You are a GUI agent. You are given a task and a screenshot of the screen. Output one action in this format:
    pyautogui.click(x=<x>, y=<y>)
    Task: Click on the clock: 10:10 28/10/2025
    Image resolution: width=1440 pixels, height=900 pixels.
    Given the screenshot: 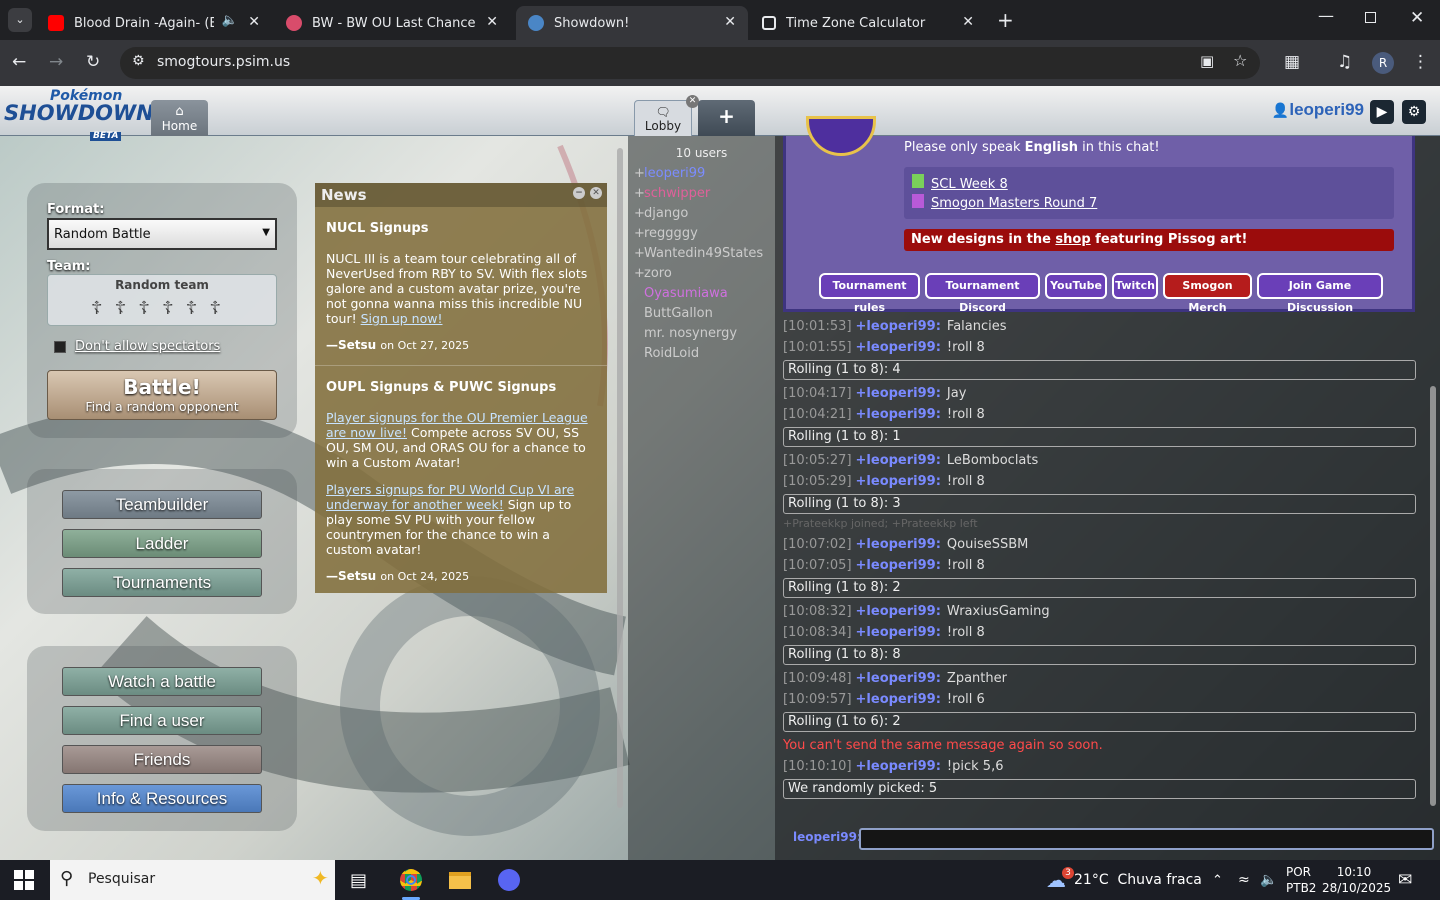 What is the action you would take?
    pyautogui.click(x=1356, y=880)
    